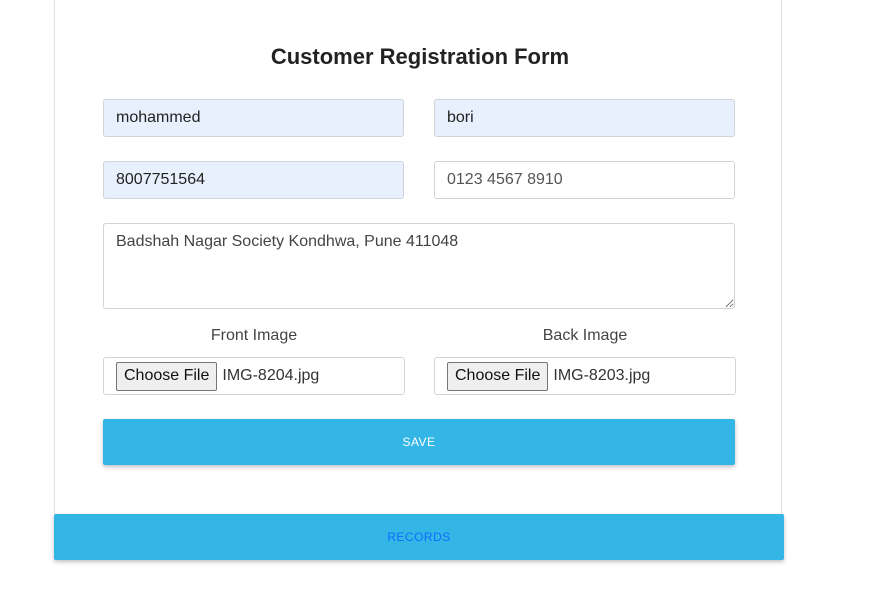 This screenshot has height=611, width=873. Describe the element at coordinates (584, 180) in the screenshot. I see `alt-phone-input` at that location.